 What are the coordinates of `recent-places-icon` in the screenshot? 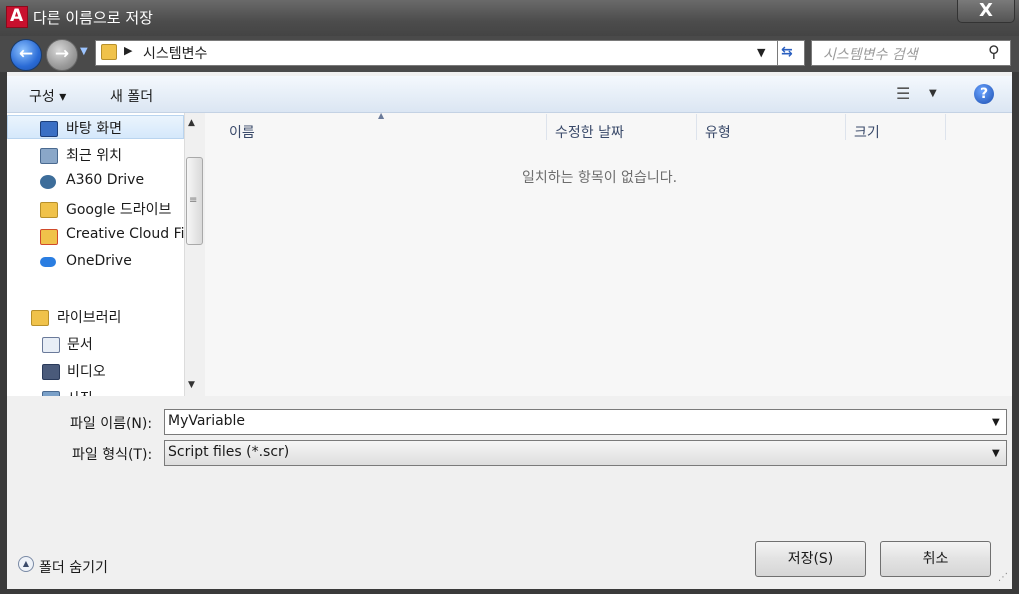 It's located at (49, 156).